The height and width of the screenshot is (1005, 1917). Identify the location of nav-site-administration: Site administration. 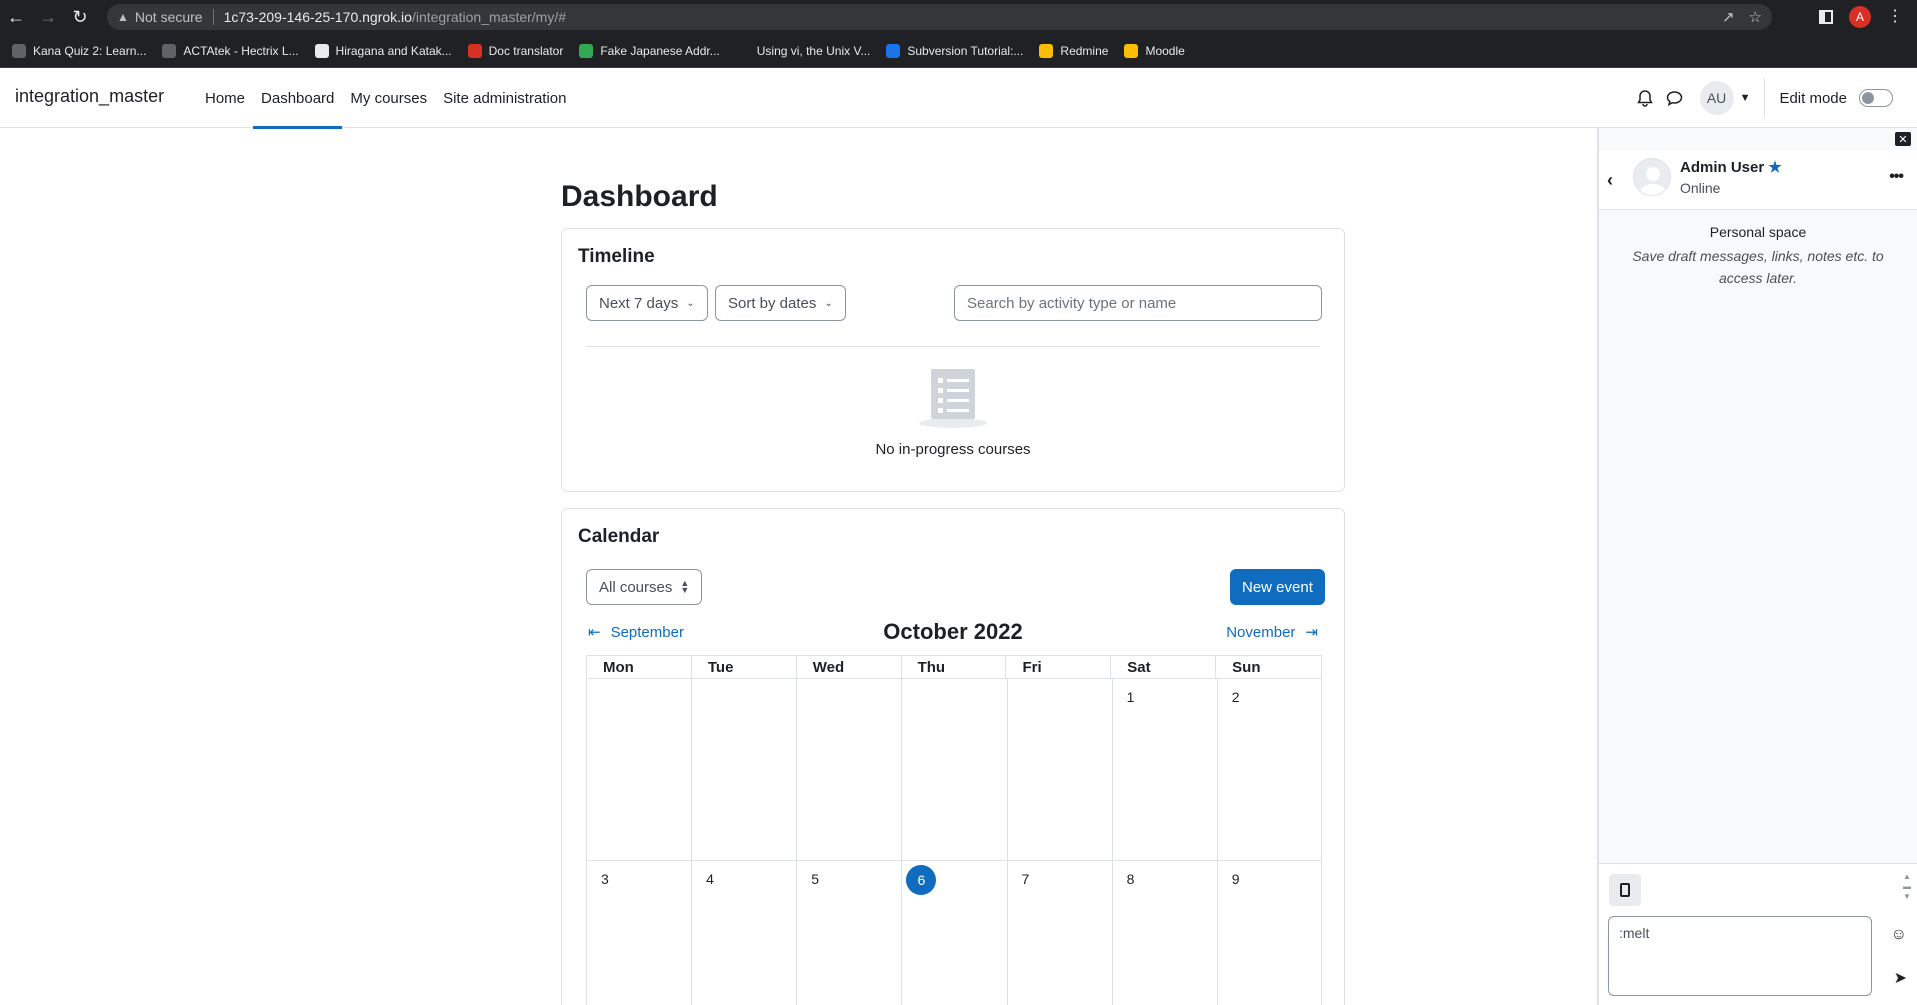
(504, 98).